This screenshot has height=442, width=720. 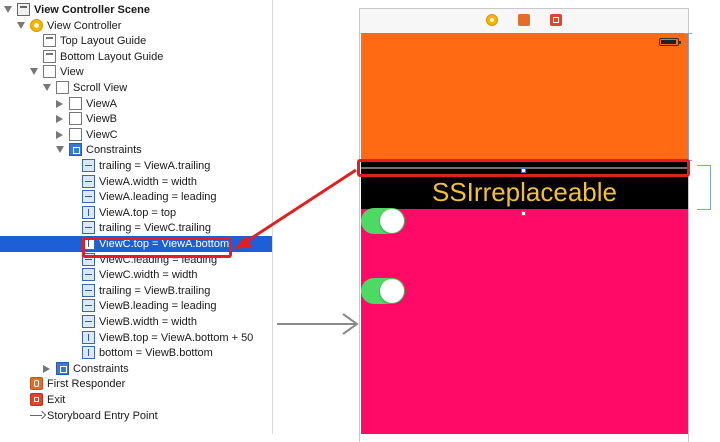 I want to click on outline-row: Scroll View, so click(x=136, y=88).